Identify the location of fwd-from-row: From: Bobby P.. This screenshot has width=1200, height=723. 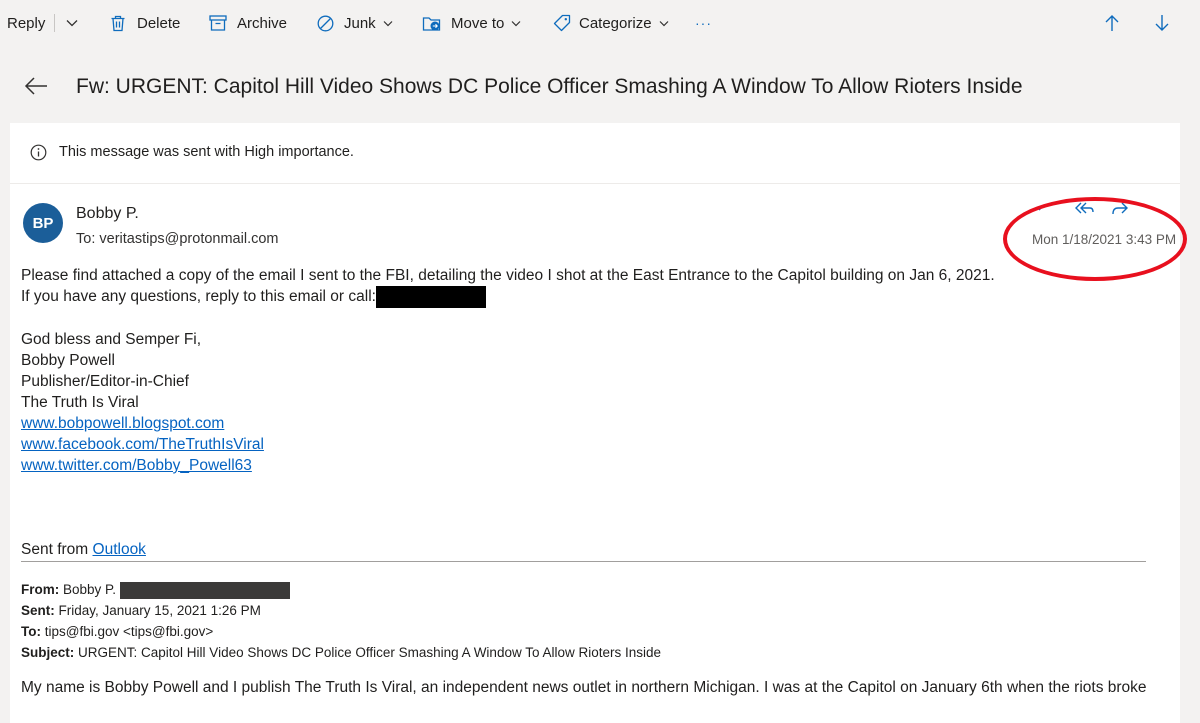
(341, 589).